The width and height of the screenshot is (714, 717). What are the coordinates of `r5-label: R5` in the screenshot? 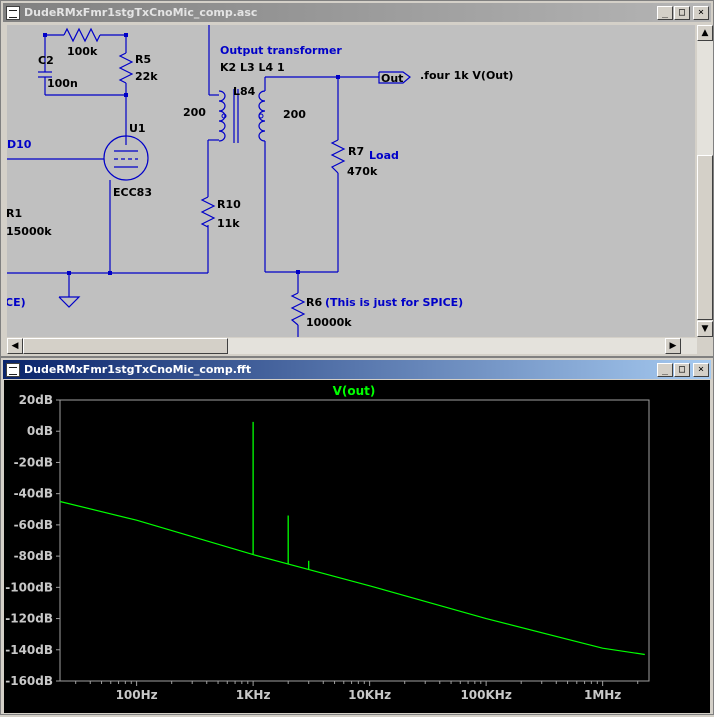 It's located at (143, 59).